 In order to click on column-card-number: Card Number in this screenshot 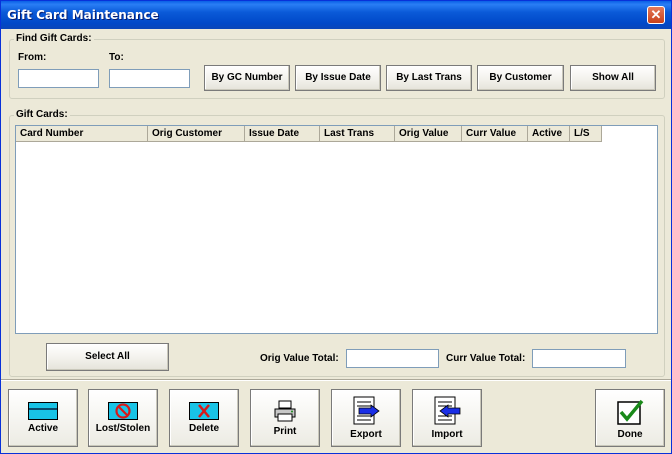, I will do `click(82, 134)`.